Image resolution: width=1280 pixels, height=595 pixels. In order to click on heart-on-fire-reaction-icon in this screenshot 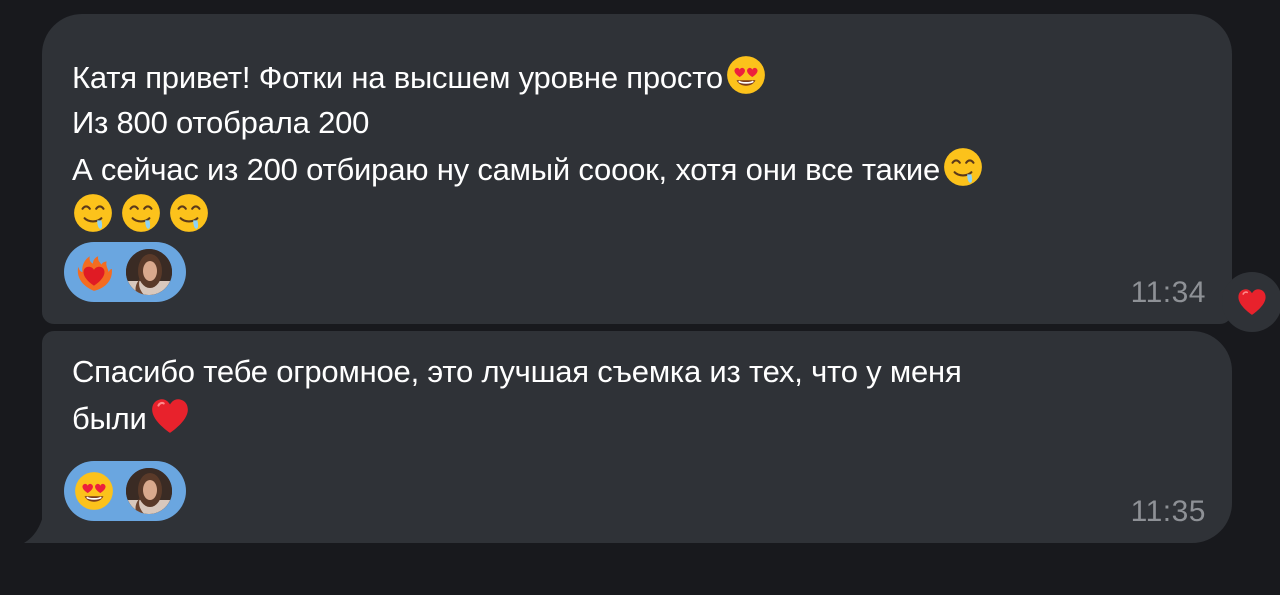, I will do `click(94, 272)`.